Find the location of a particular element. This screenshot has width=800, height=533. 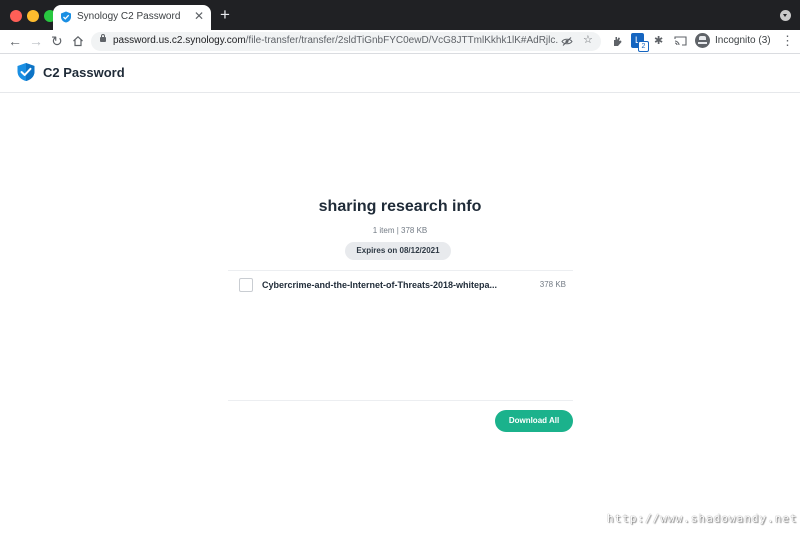

extension-badge-count: 2 is located at coordinates (643, 46).